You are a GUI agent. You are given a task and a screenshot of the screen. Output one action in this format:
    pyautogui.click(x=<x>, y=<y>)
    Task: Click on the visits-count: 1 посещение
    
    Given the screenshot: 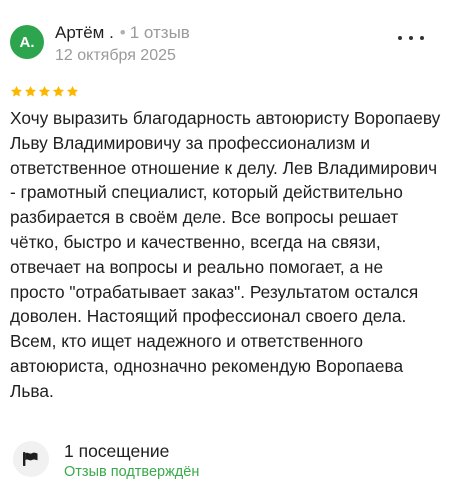 What is the action you would take?
    pyautogui.click(x=117, y=451)
    